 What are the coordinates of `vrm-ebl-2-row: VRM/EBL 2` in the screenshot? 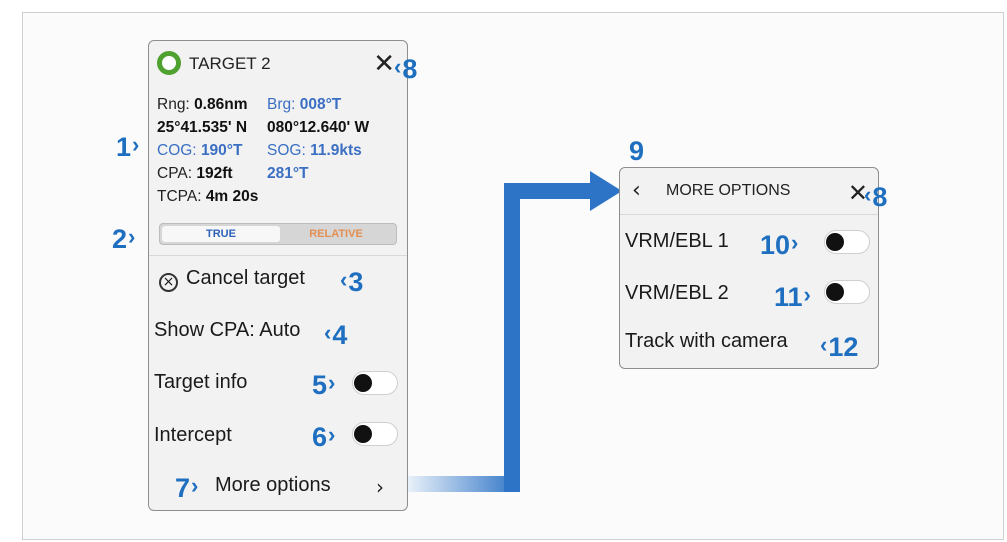 It's located at (677, 293).